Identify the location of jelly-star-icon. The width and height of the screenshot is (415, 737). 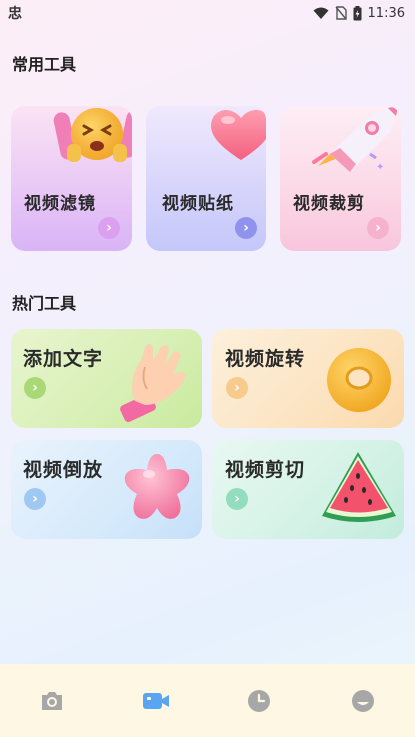
(157, 486).